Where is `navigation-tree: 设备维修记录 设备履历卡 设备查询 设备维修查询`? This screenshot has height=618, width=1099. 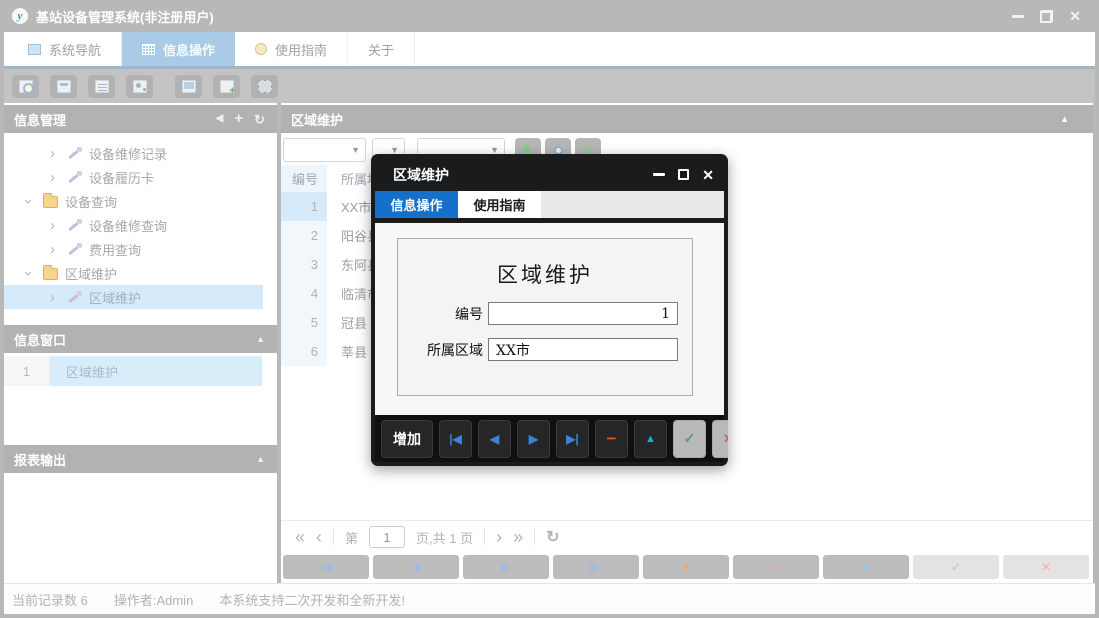 navigation-tree: 设备维修记录 设备履历卡 设备查询 设备维修查询 is located at coordinates (140, 229).